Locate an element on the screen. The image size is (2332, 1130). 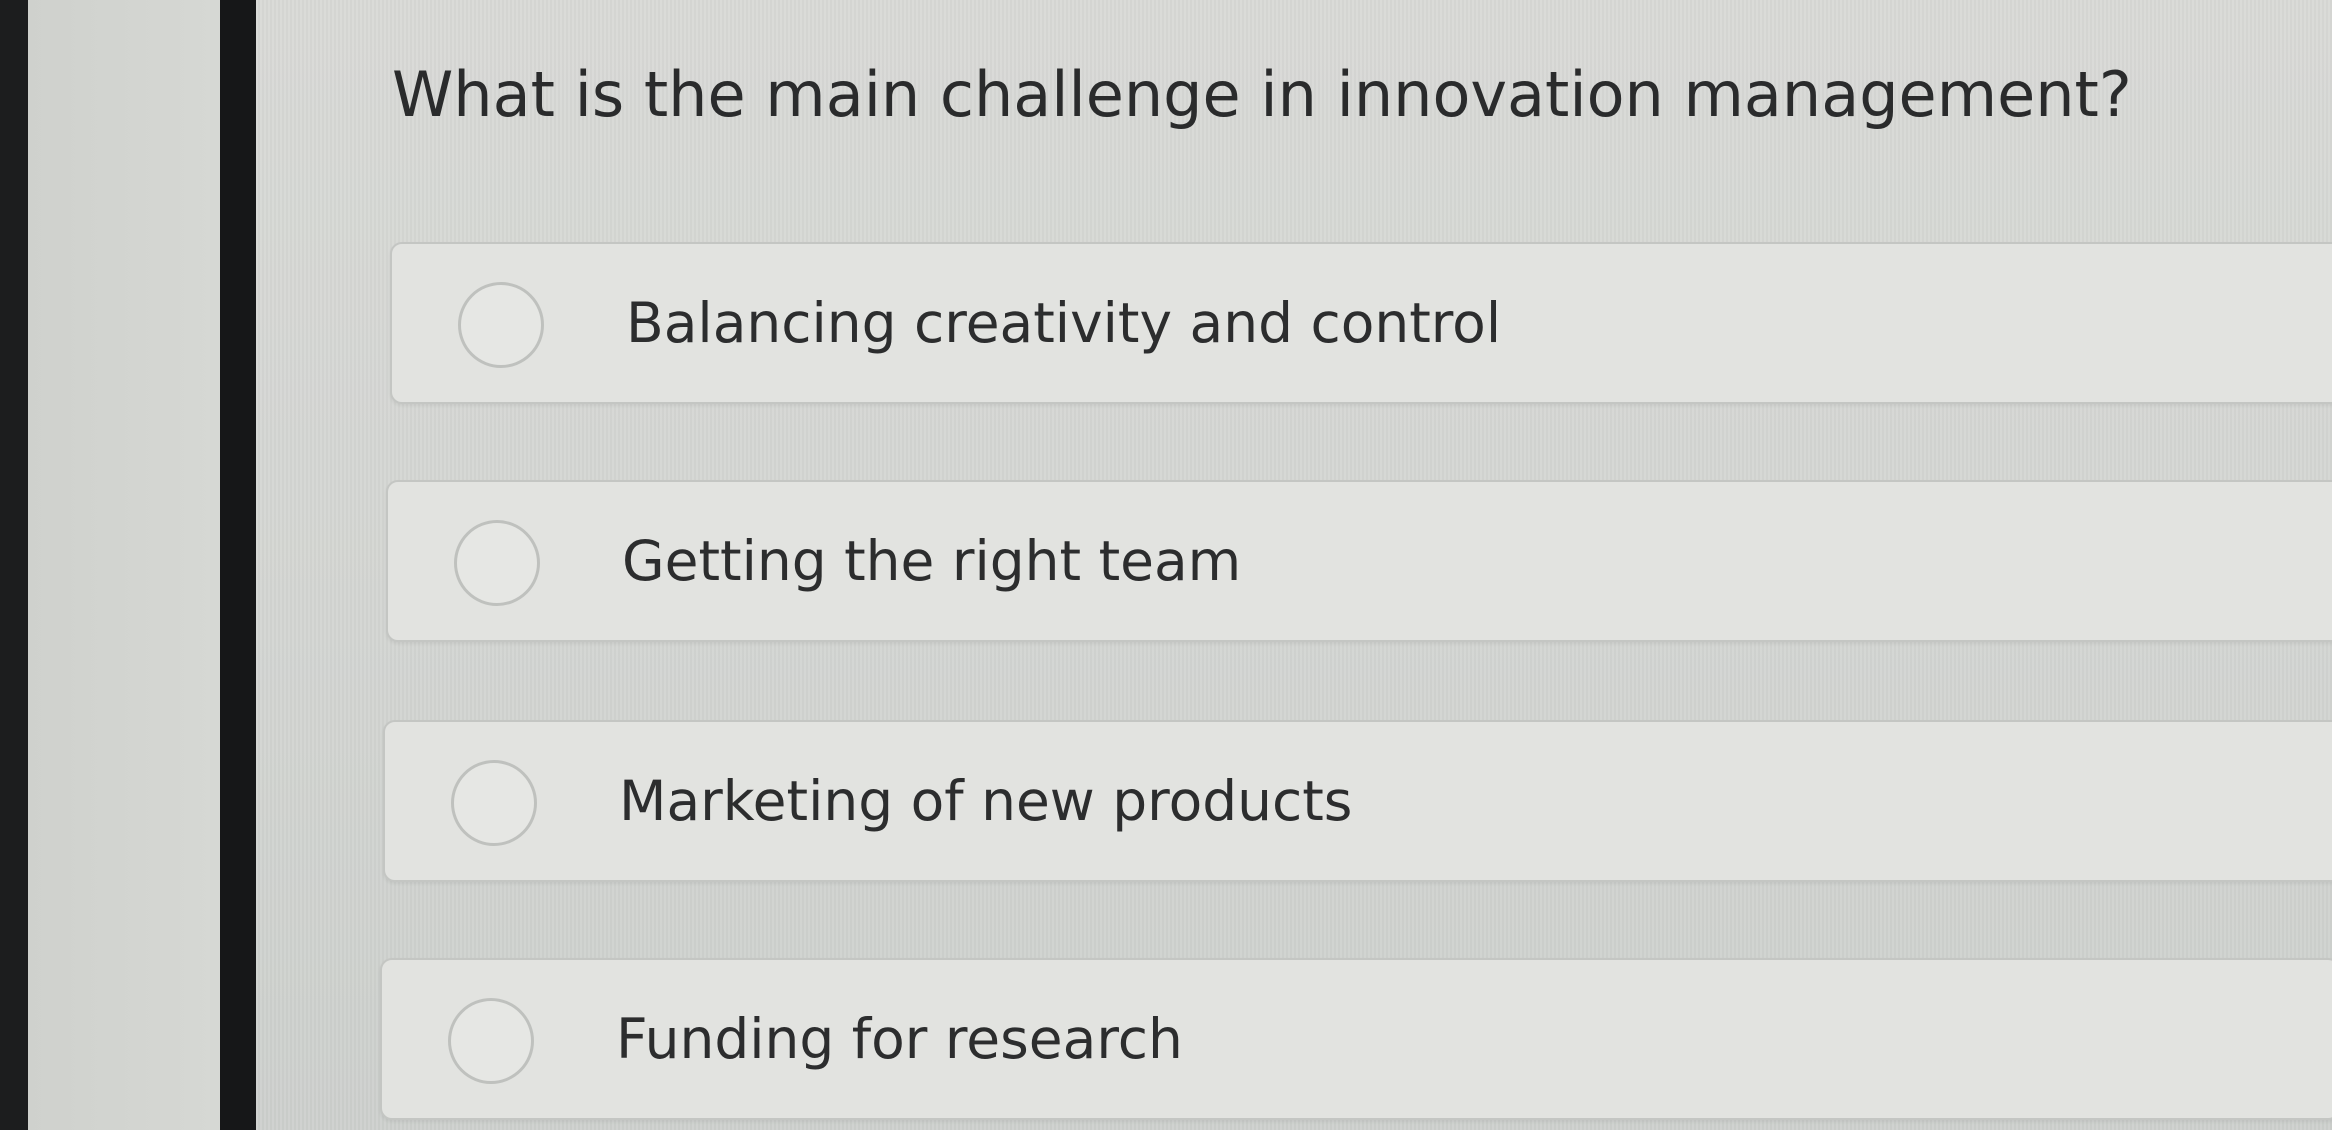
left-panel is located at coordinates (124, 565).